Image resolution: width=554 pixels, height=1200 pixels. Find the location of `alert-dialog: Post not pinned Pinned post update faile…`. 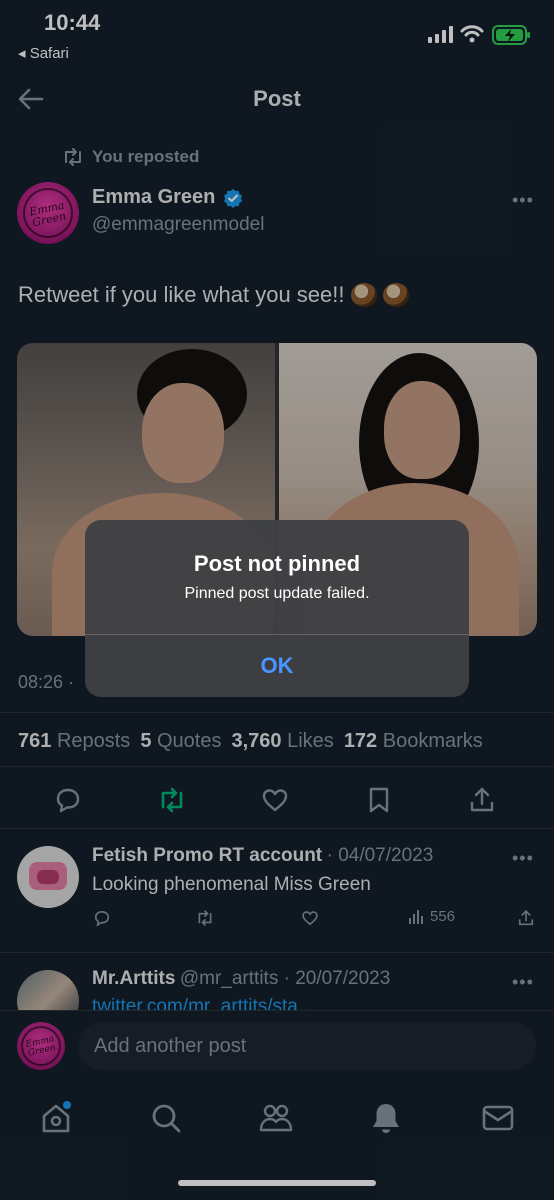

alert-dialog: Post not pinned Pinned post update faile… is located at coordinates (277, 608).